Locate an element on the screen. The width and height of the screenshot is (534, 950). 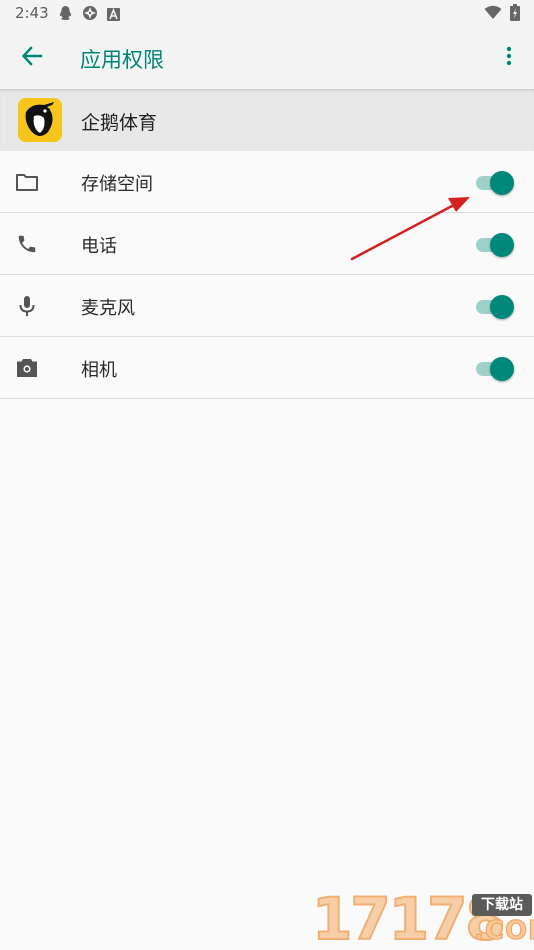
app-bar: 应用权限 is located at coordinates (267, 58).